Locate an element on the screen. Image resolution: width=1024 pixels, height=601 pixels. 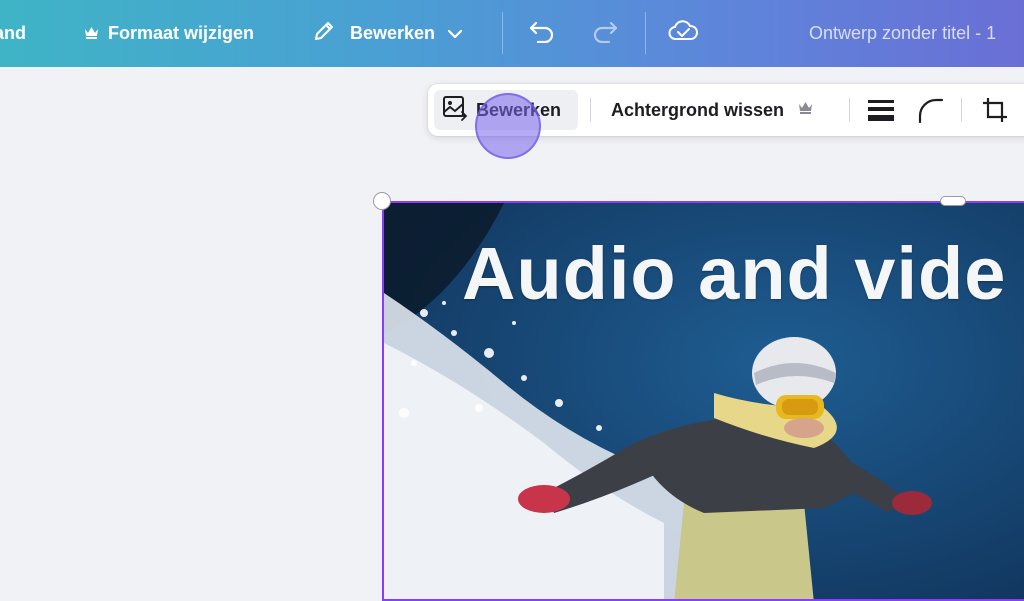
file-menu-button: tand is located at coordinates (13, 33).